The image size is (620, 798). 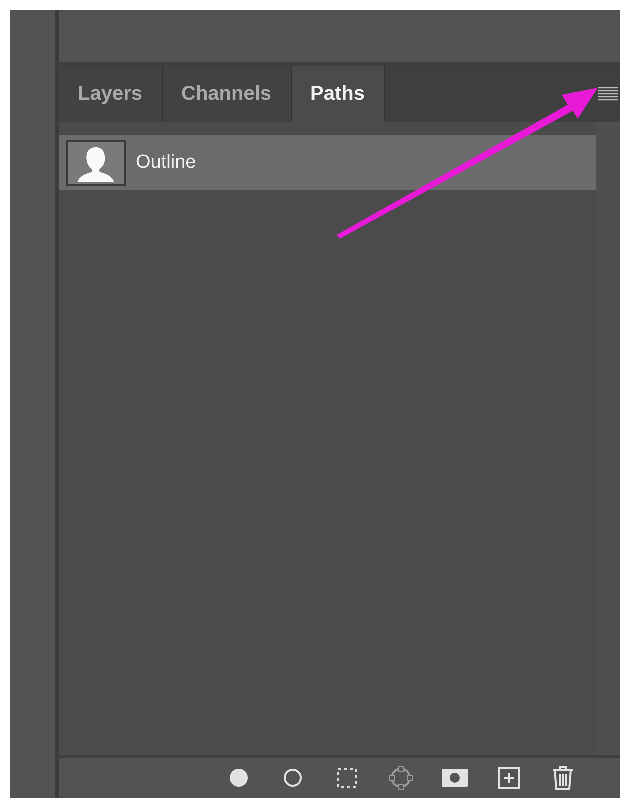 What do you see at coordinates (608, 438) in the screenshot?
I see `scrollbar` at bounding box center [608, 438].